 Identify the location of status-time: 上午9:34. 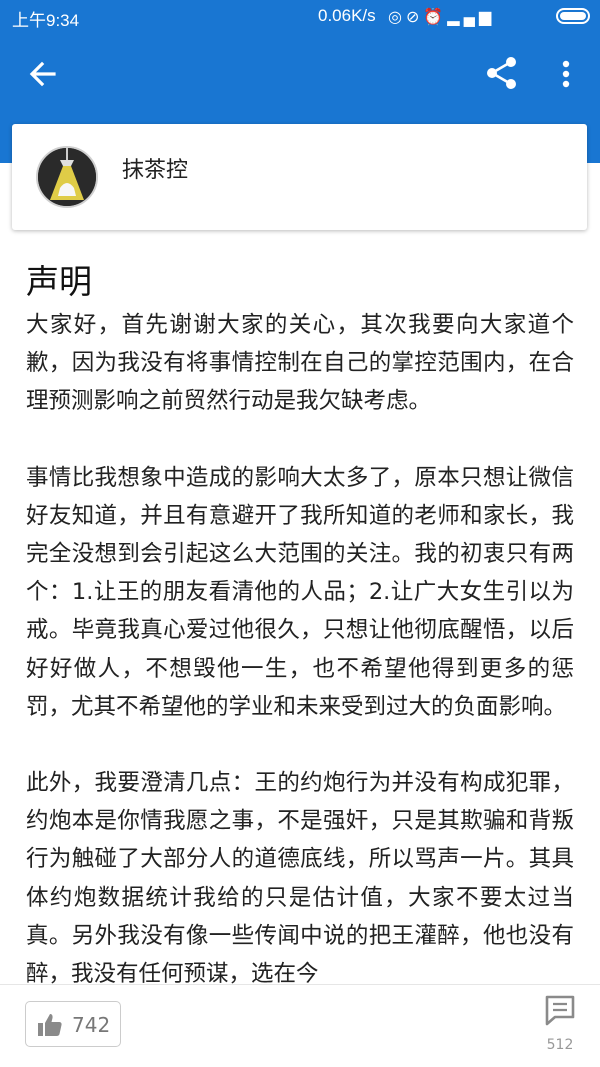
(46, 20).